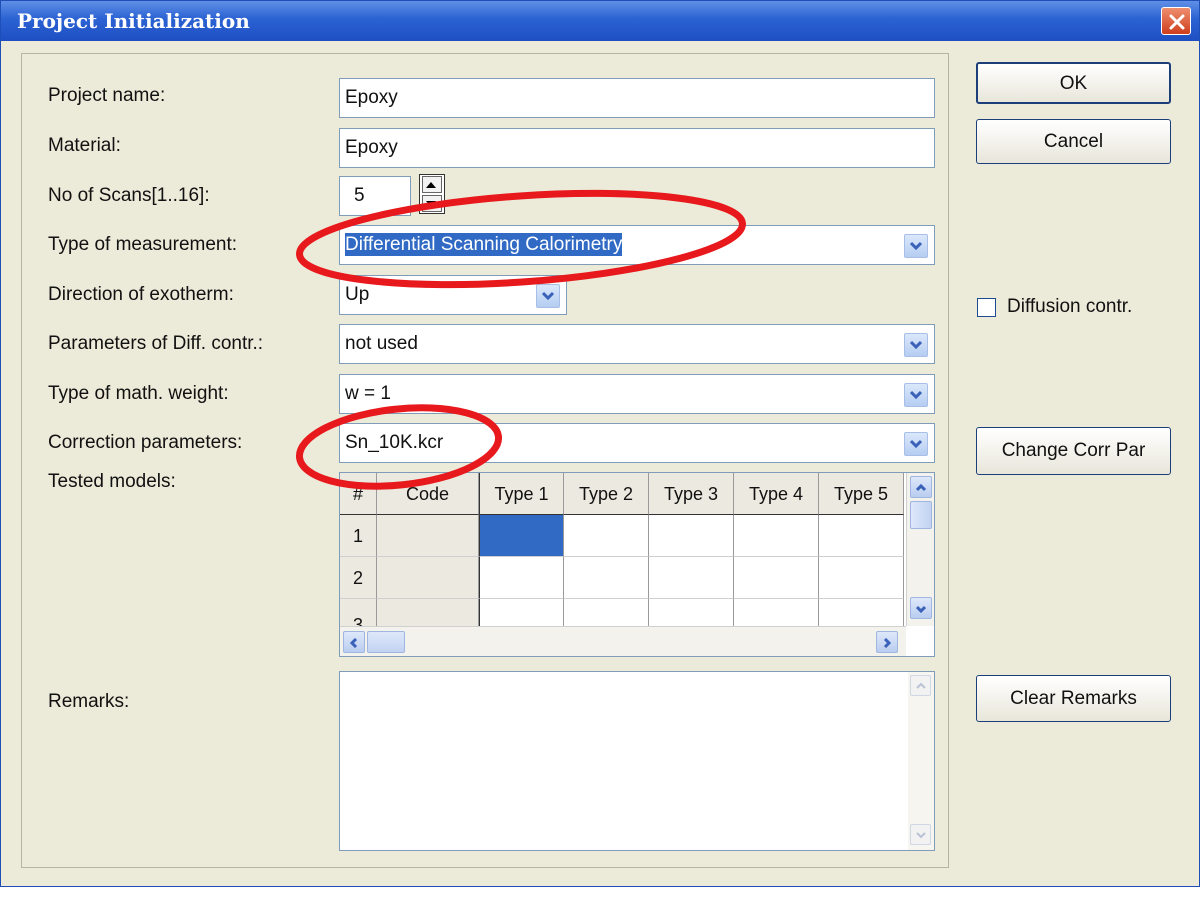 Image resolution: width=1200 pixels, height=900 pixels. Describe the element at coordinates (89, 701) in the screenshot. I see `label-remarks: Remarks:` at that location.